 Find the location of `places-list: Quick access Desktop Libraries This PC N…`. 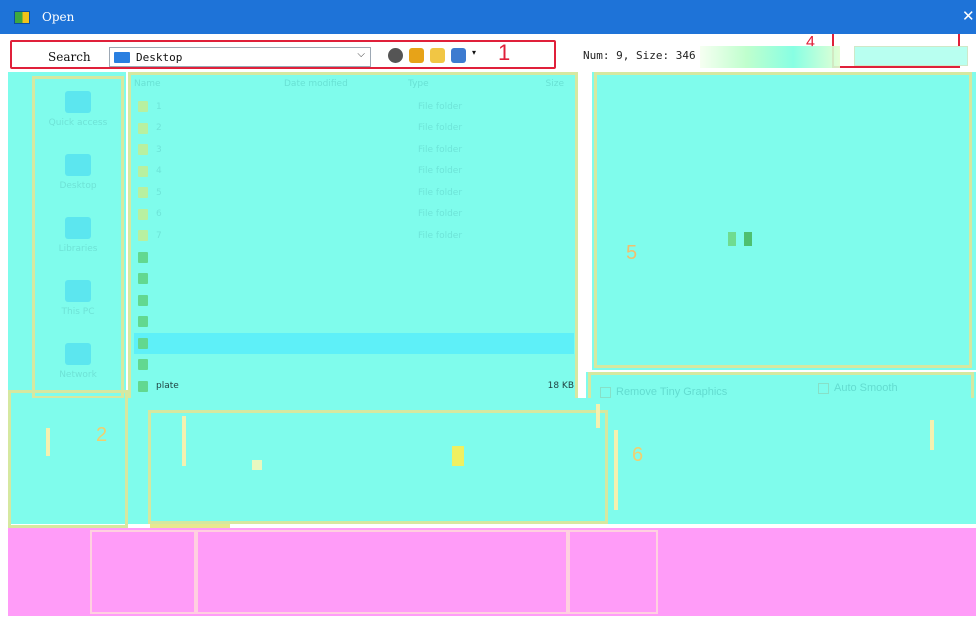

places-list: Quick access Desktop Libraries This PC N… is located at coordinates (78, 235).